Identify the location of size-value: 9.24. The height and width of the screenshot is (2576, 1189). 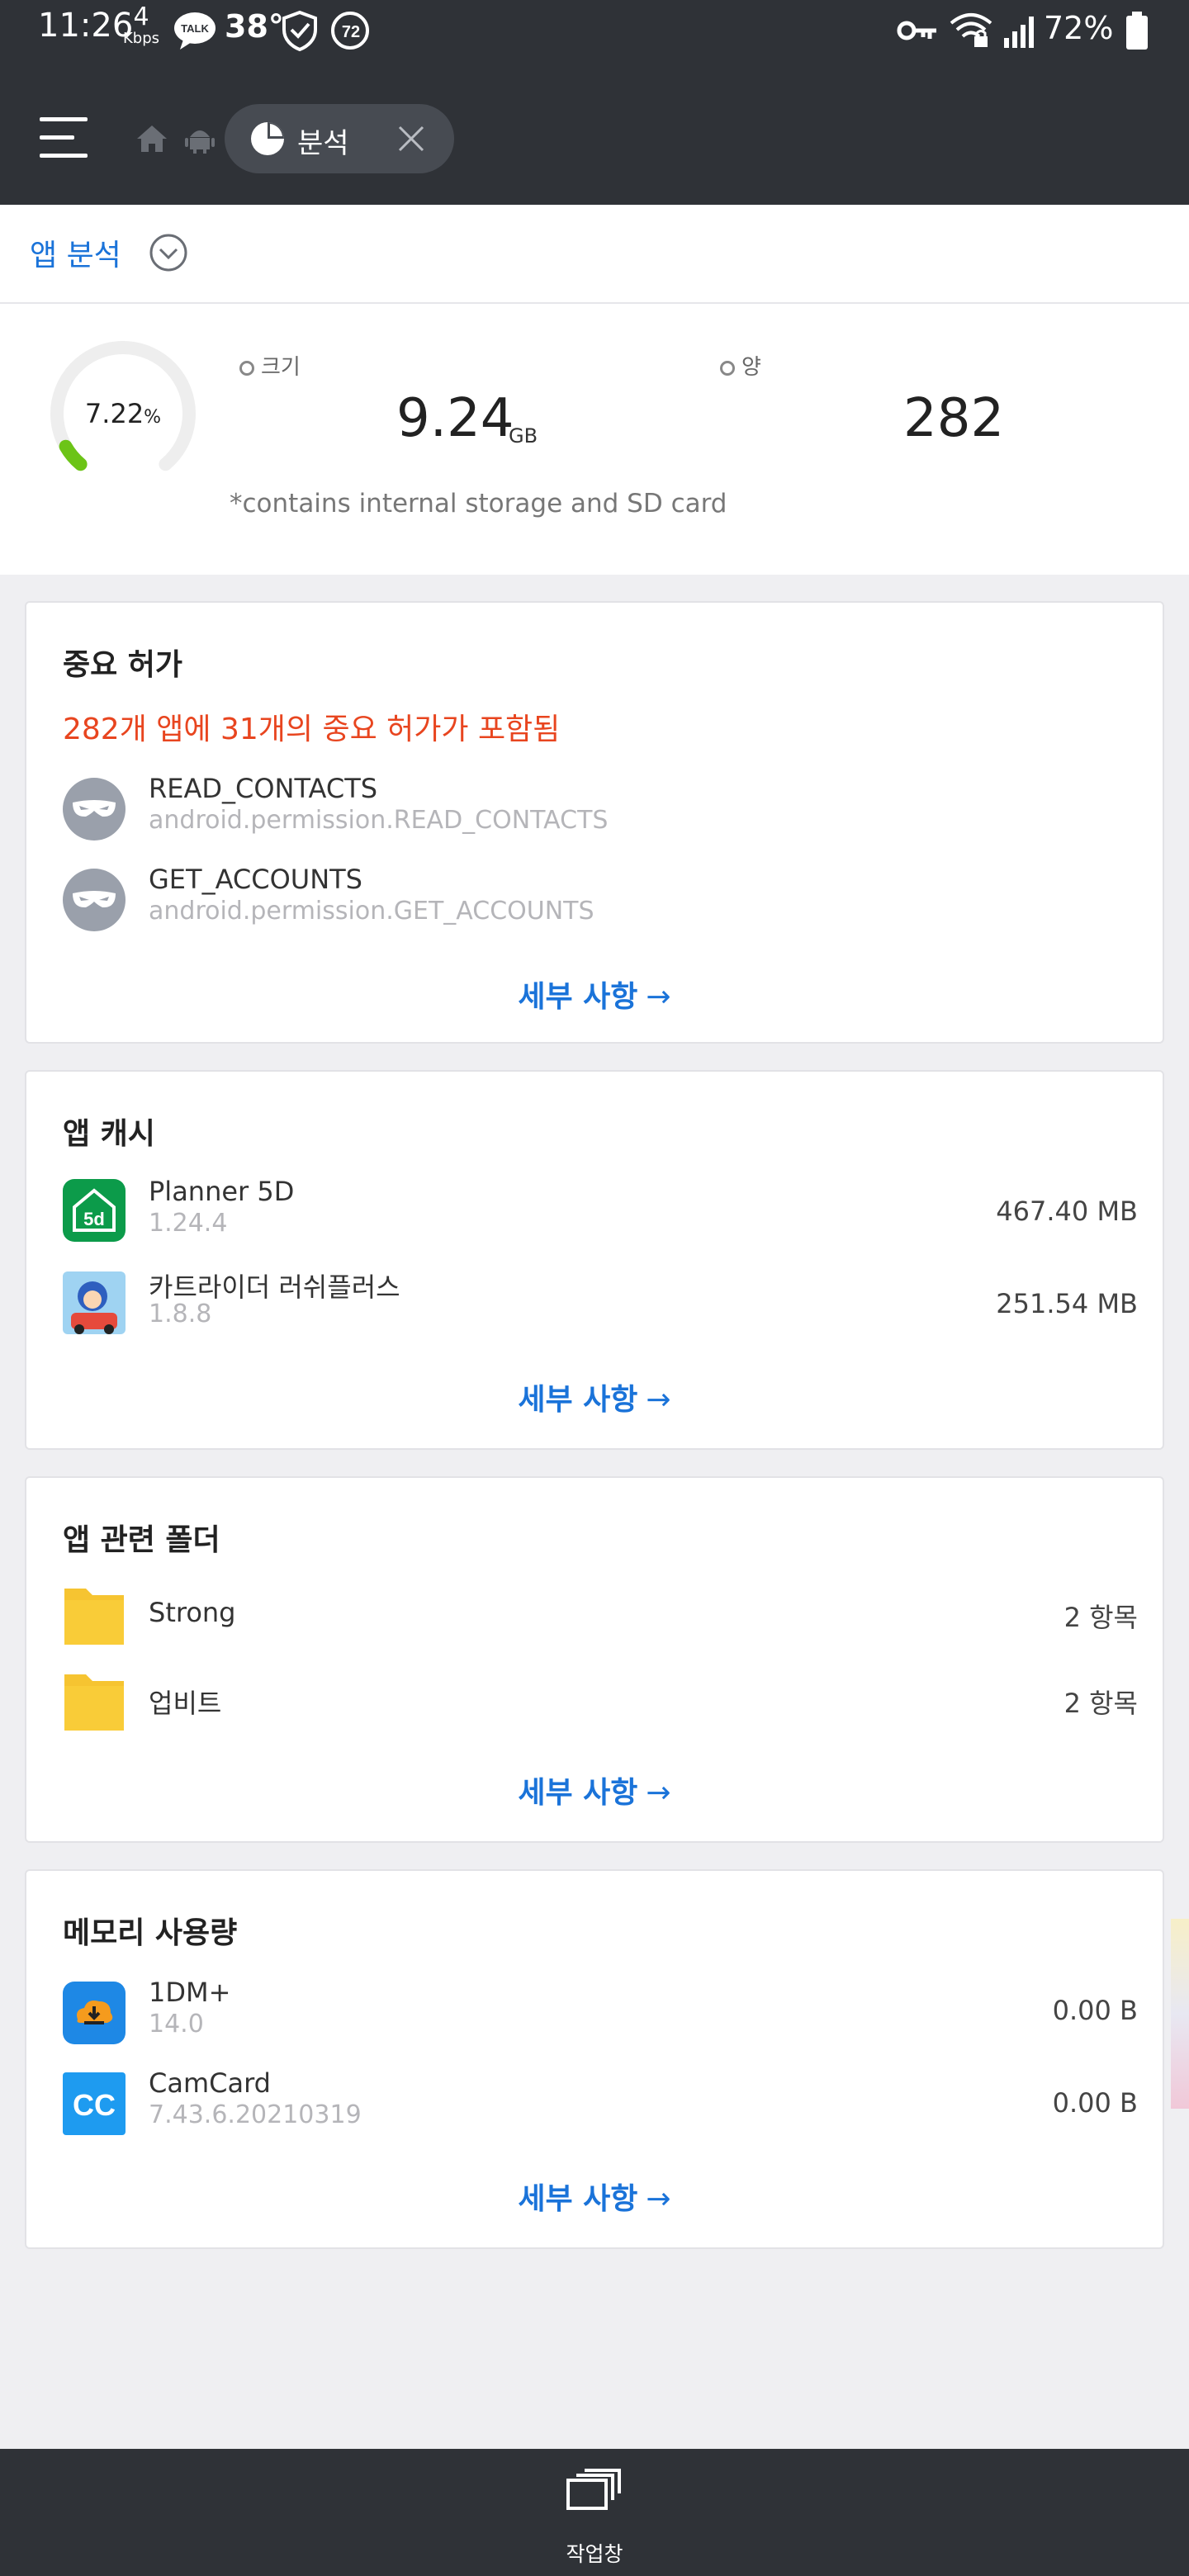
(455, 418).